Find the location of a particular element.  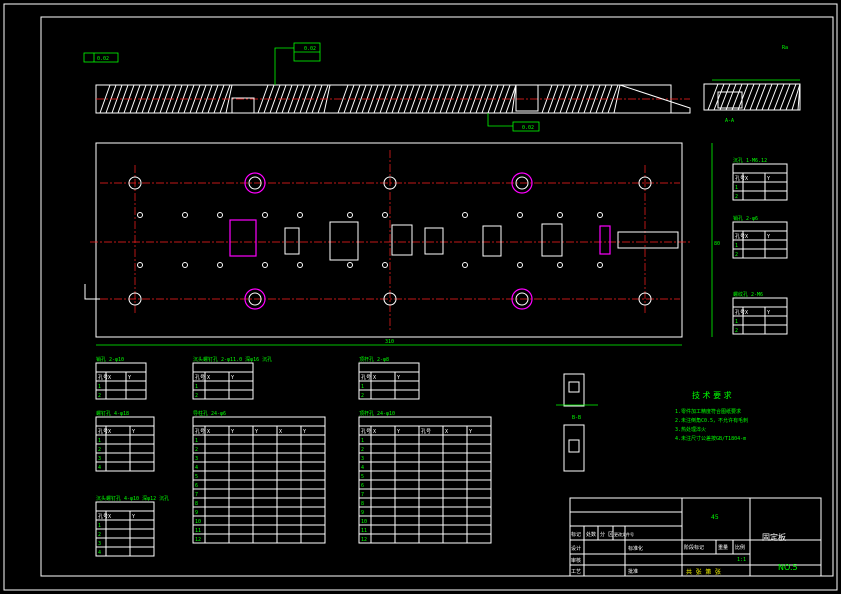

gdt-group: 0.02 0.02 0.02 Ra A-A is located at coordinates (435, 87).